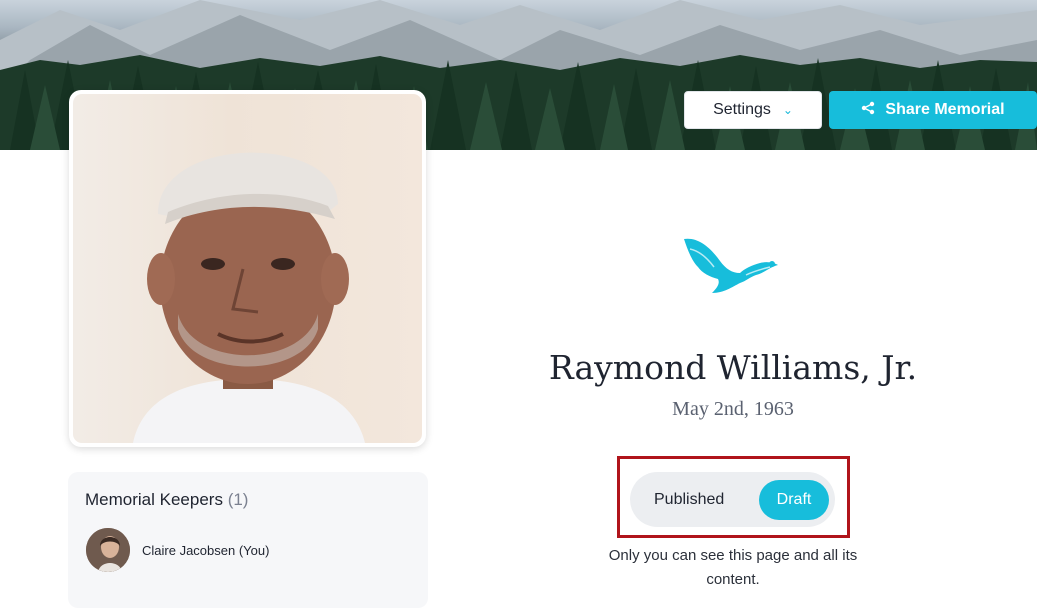  Describe the element at coordinates (742, 109) in the screenshot. I see `settings-label: Settings` at that location.